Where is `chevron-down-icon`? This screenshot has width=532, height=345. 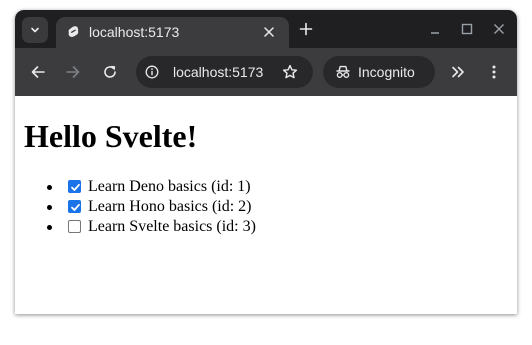
chevron-down-icon is located at coordinates (35, 30).